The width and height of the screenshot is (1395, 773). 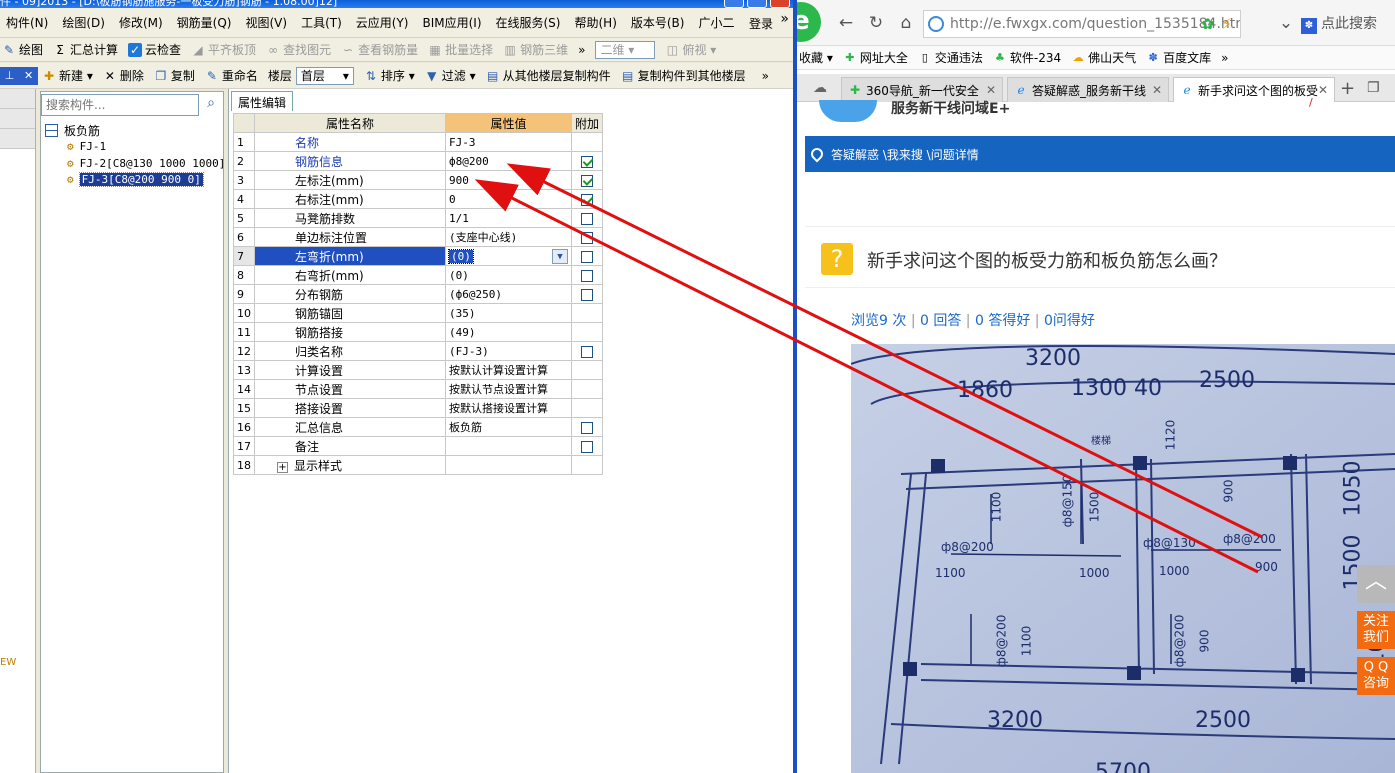 I want to click on table-row: 3 左标注(mm) 900, so click(x=418, y=180).